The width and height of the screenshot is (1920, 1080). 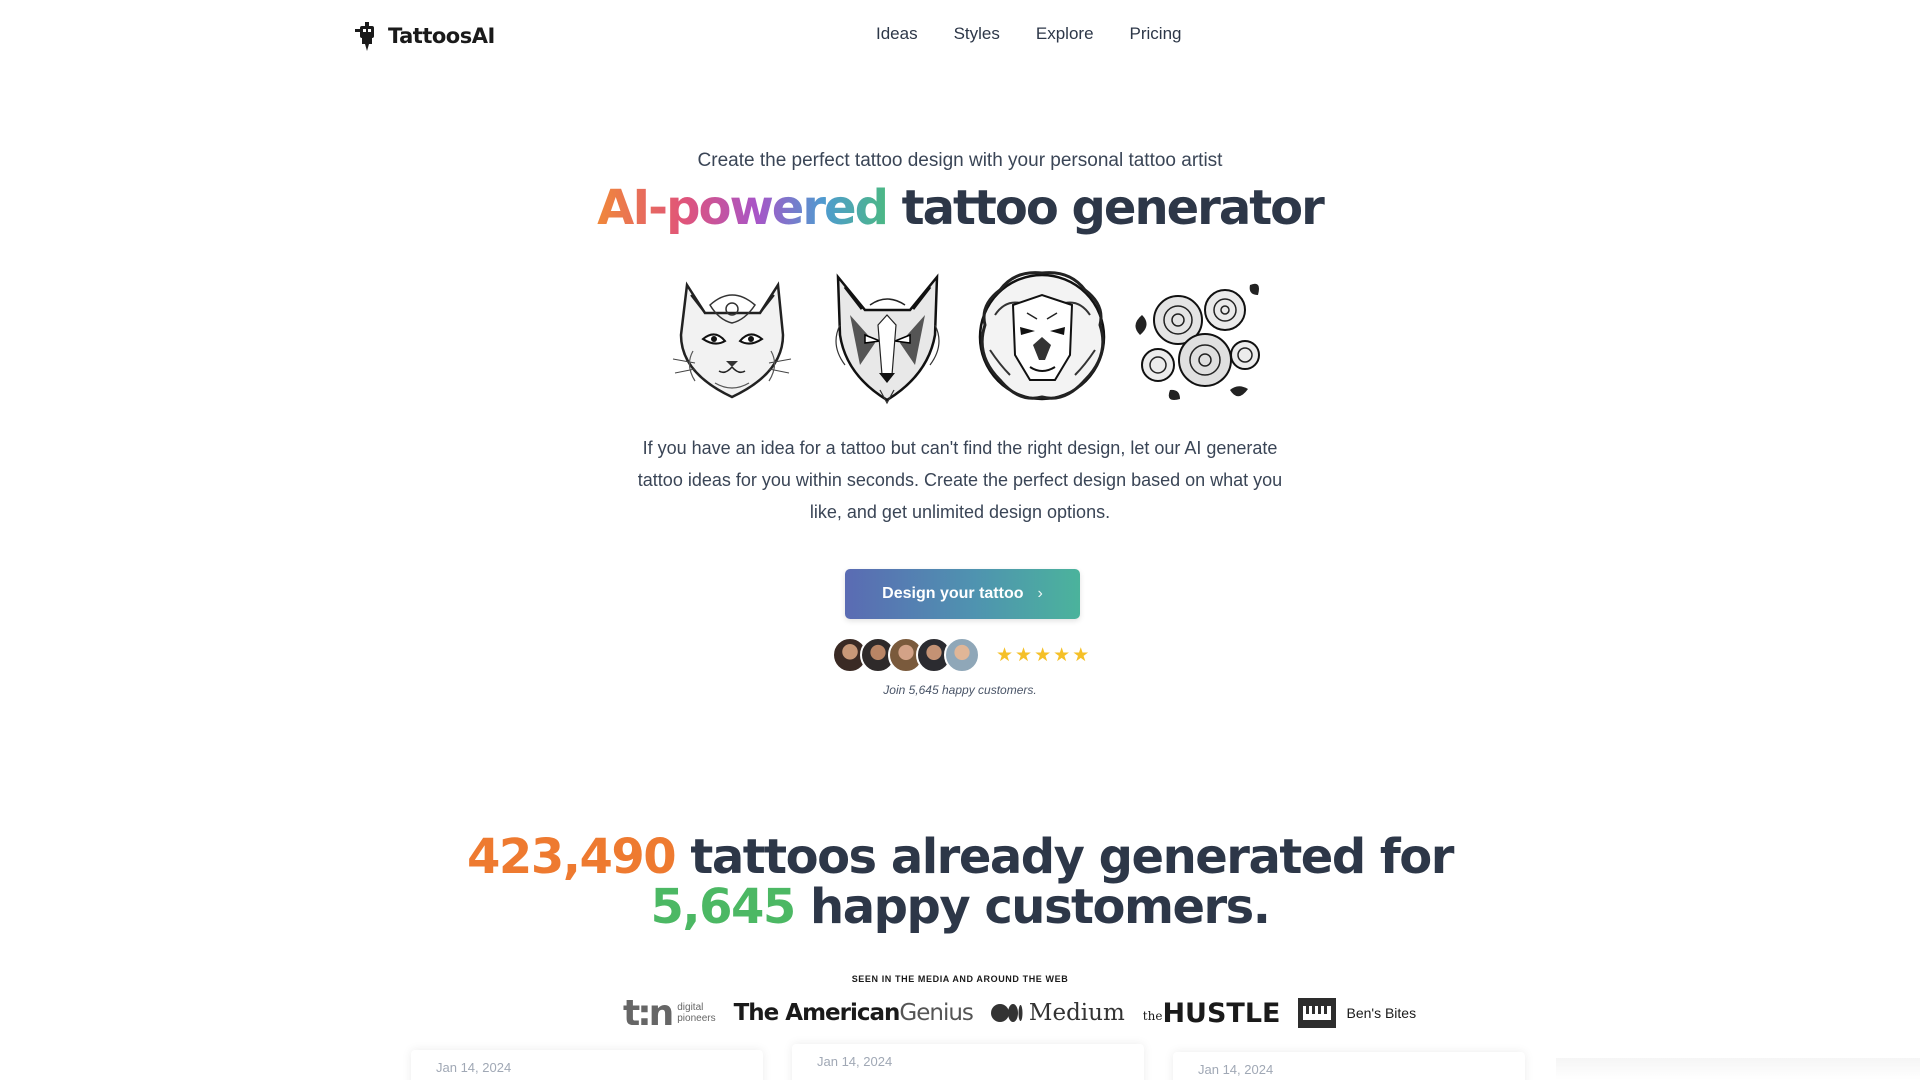 I want to click on bens-bites-logo: Ben's Bites, so click(x=1357, y=1013).